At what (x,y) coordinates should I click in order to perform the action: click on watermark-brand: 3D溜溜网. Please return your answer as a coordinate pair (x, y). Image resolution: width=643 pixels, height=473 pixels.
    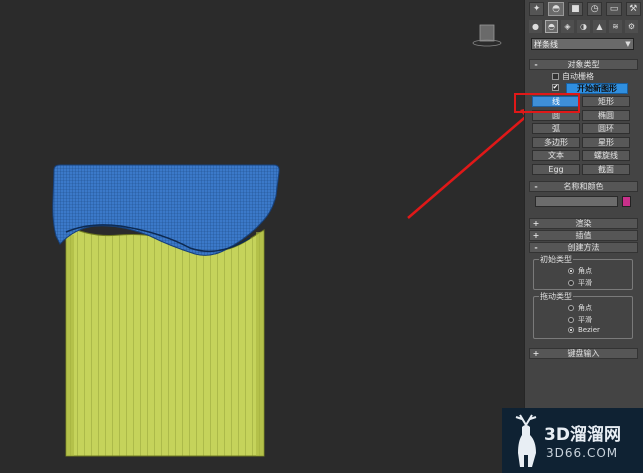
    Looking at the image, I should click on (582, 435).